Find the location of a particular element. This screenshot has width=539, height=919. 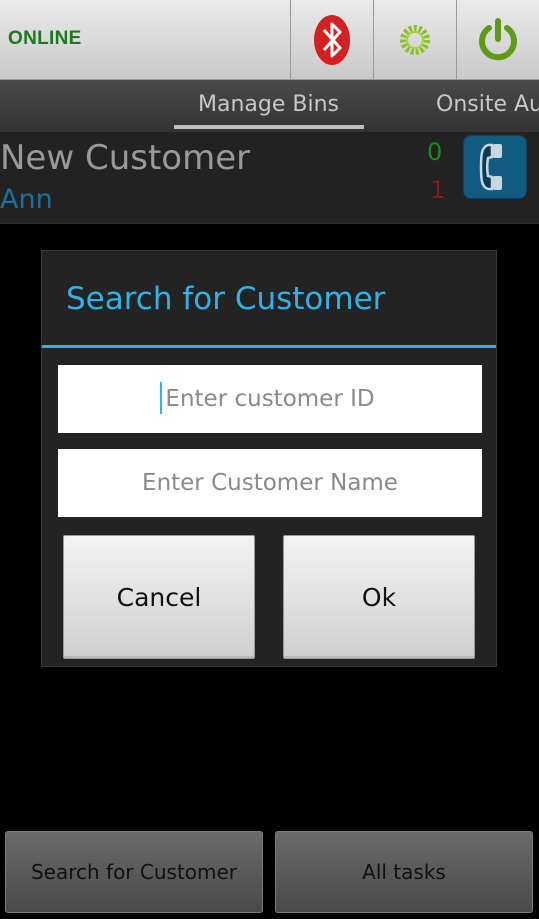

cancel-button: Cancel is located at coordinates (159, 597).